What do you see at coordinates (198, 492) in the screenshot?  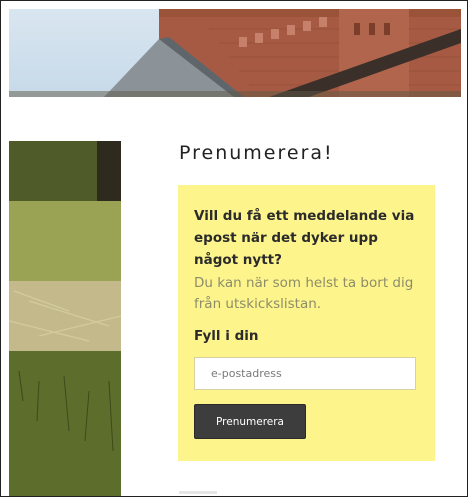 I see `next-section-stub` at bounding box center [198, 492].